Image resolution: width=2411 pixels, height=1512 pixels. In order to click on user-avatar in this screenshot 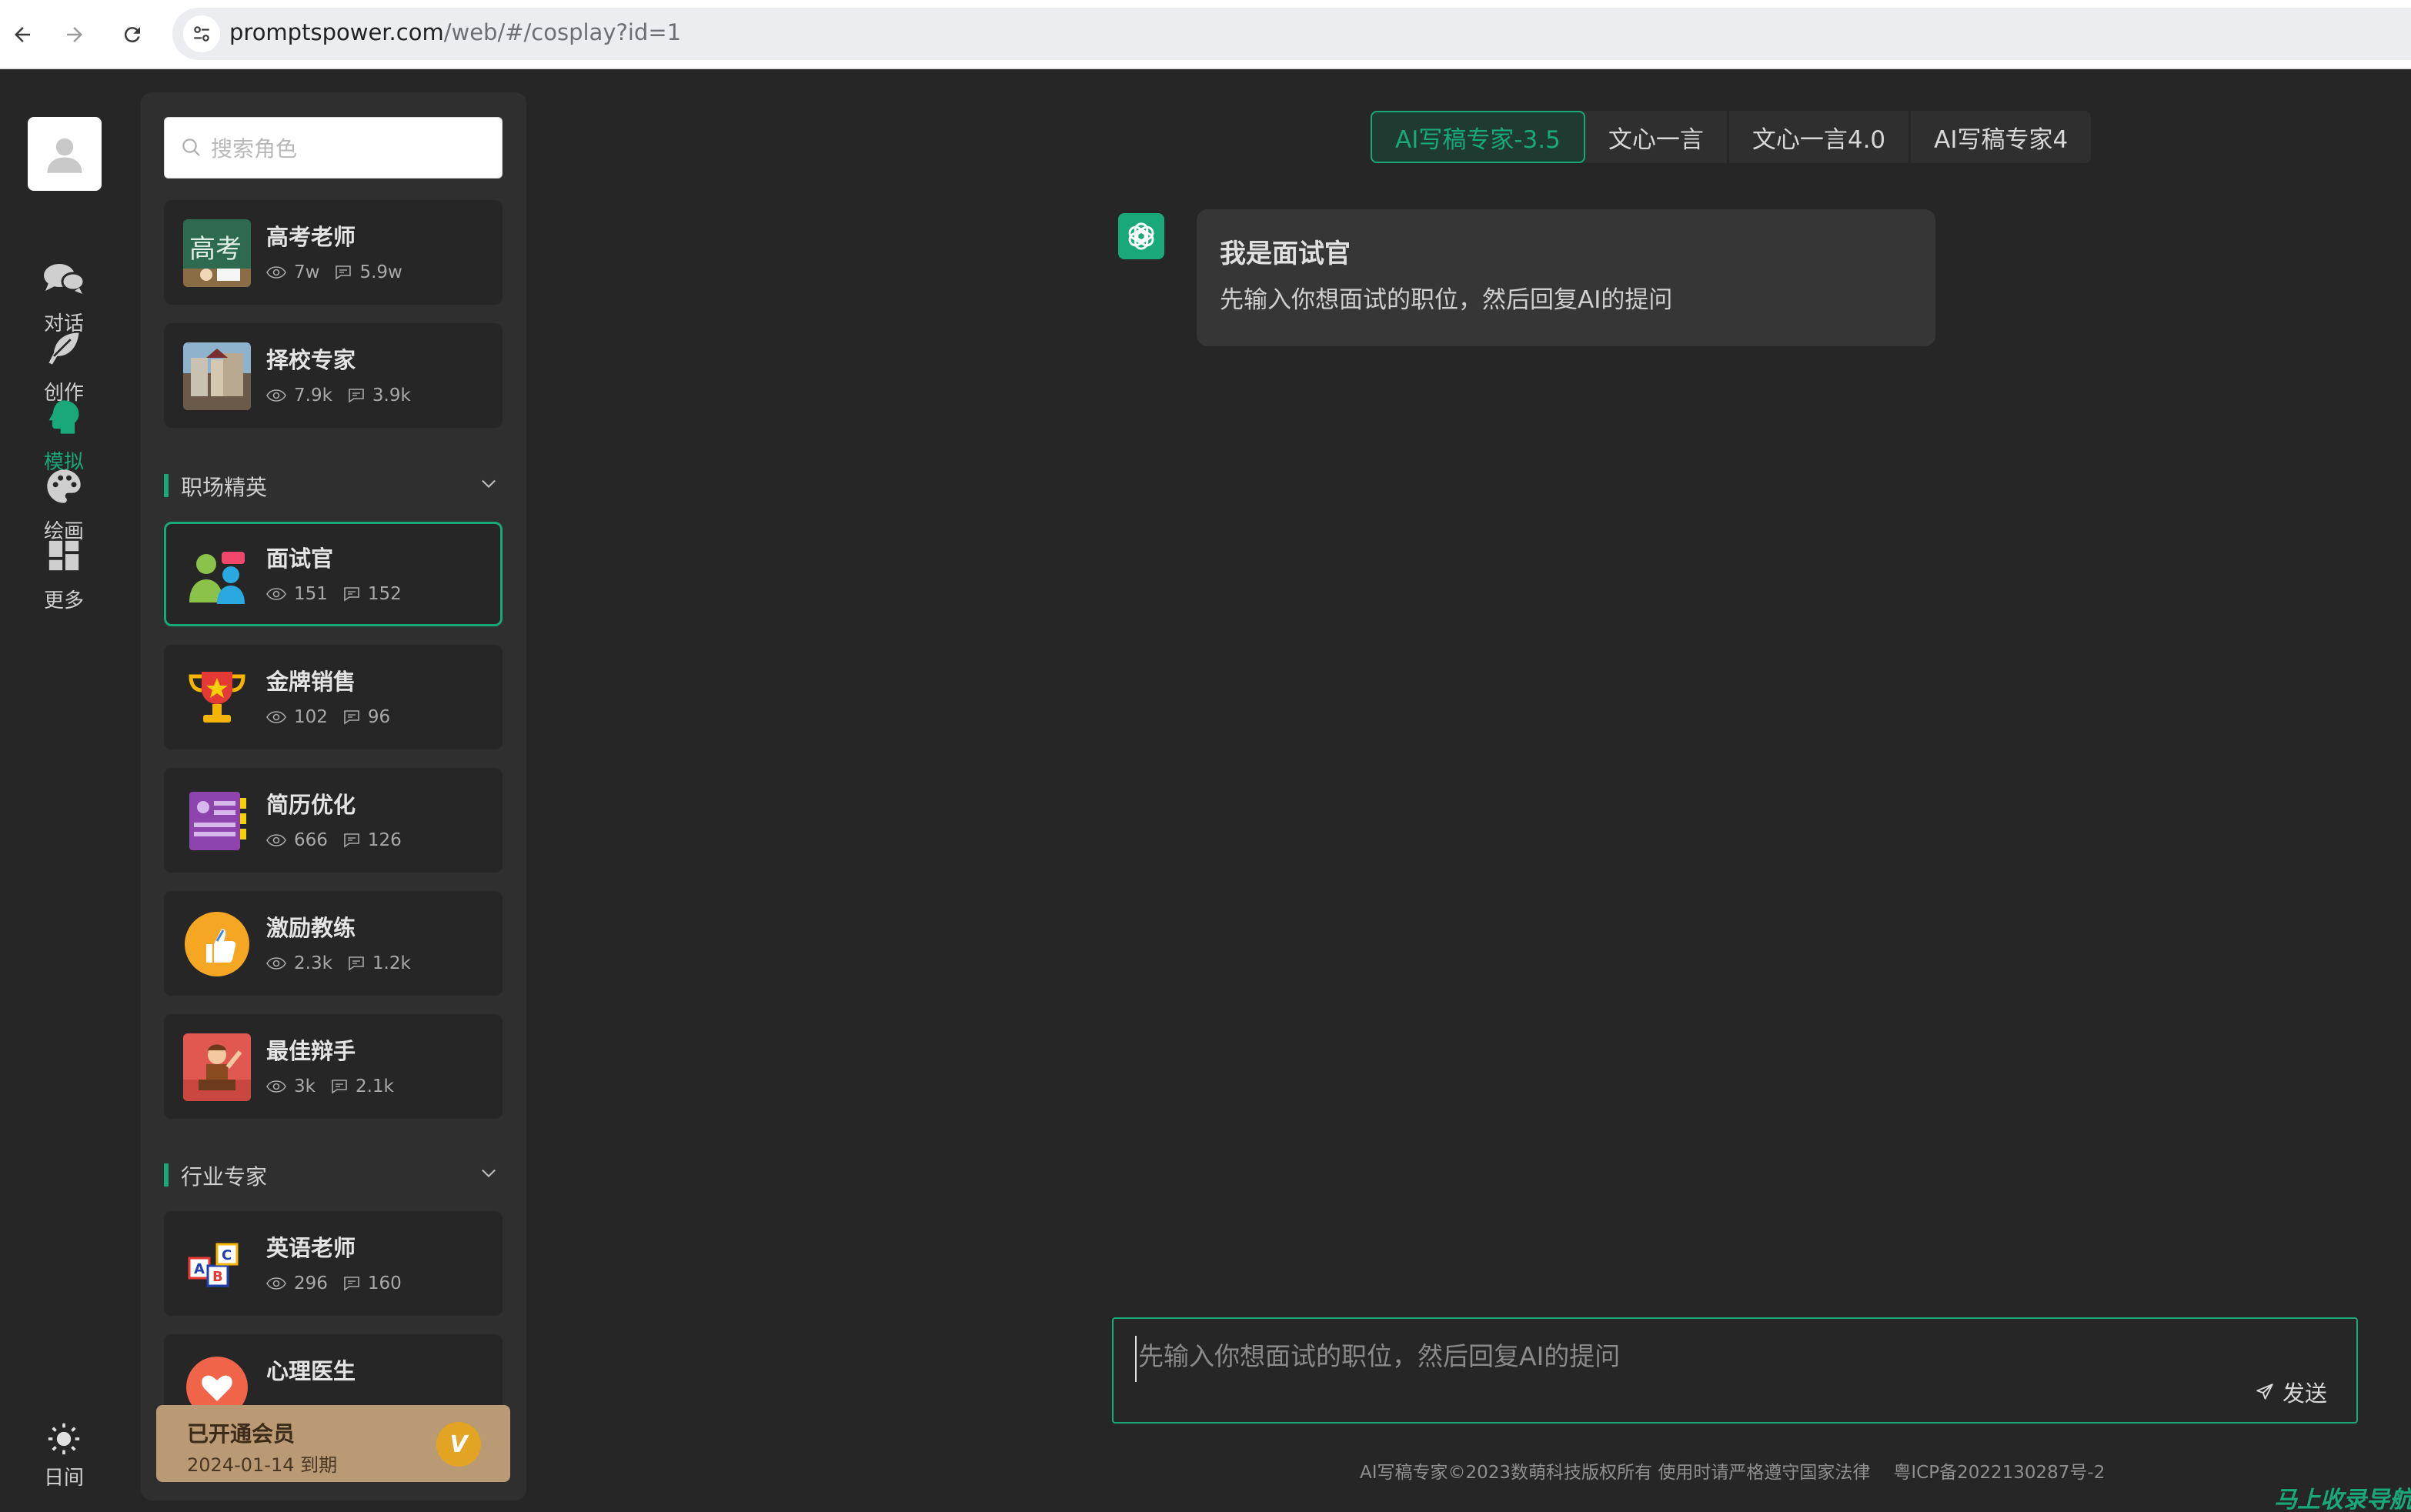, I will do `click(65, 154)`.